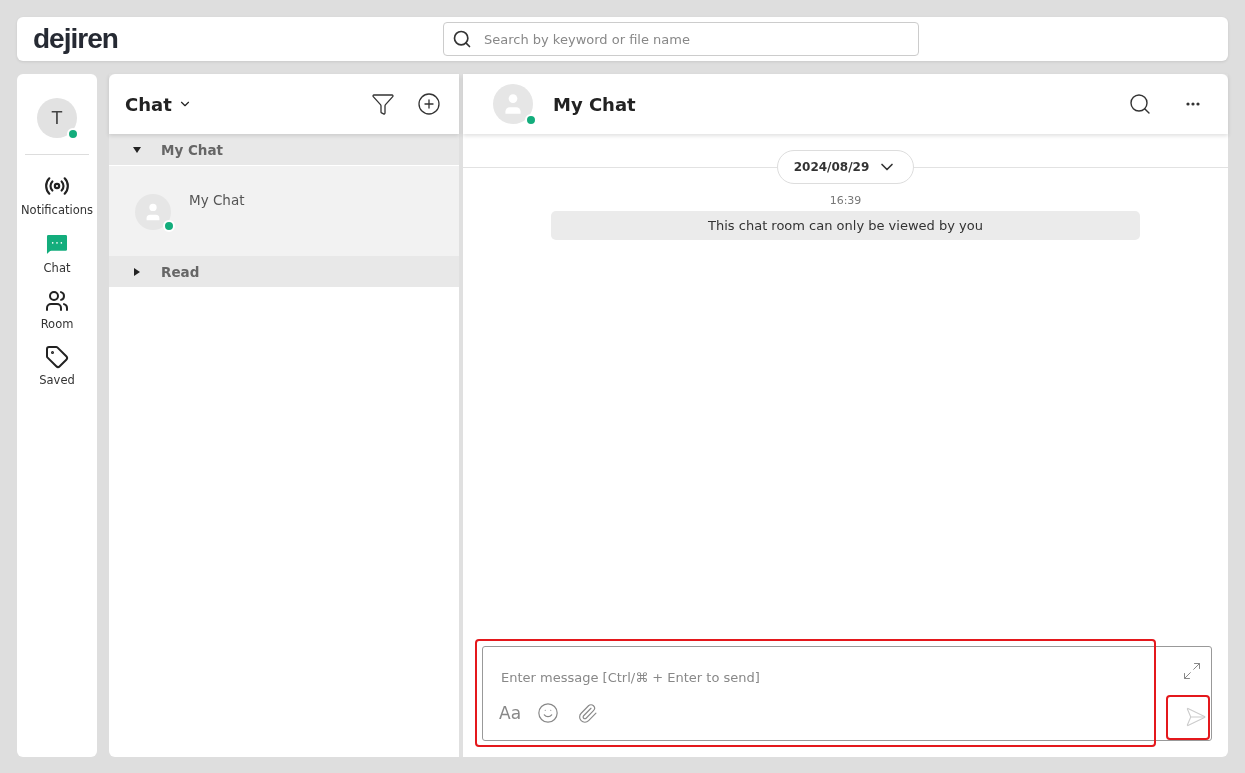  Describe the element at coordinates (681, 39) in the screenshot. I see `search-field: Search by keyword or file name` at that location.